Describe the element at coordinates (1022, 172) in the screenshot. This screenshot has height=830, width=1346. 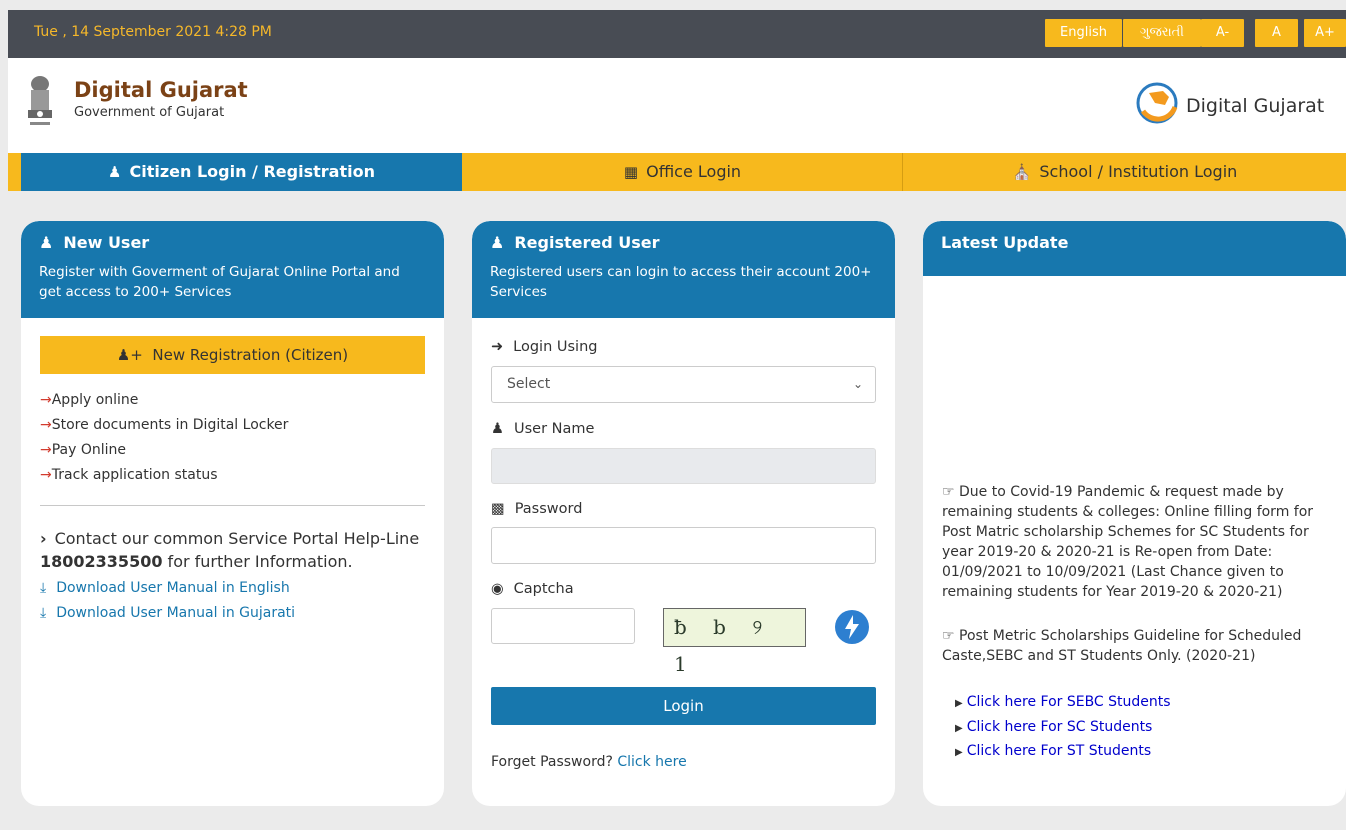
I see `institution-icon: ⛪` at that location.